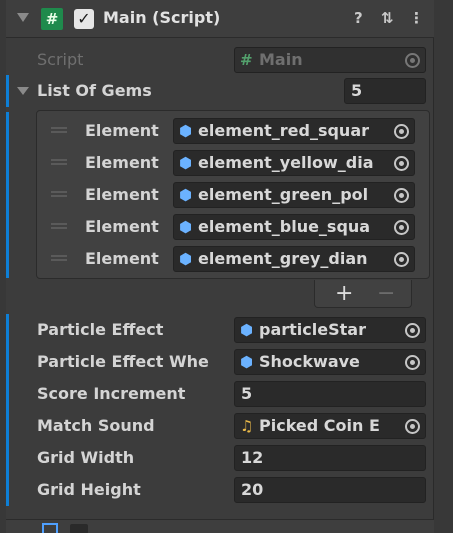  I want to click on grid-width-label: Grid Width, so click(86, 457).